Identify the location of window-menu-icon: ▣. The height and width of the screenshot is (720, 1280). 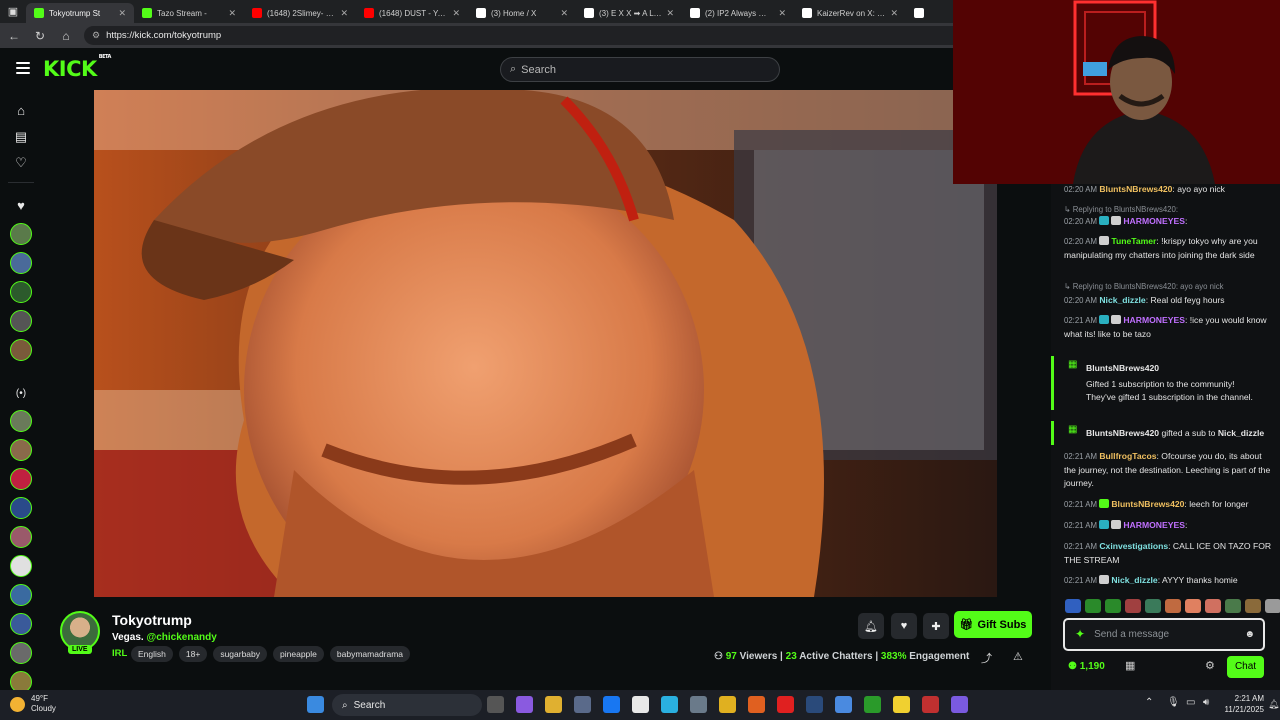
(13, 11).